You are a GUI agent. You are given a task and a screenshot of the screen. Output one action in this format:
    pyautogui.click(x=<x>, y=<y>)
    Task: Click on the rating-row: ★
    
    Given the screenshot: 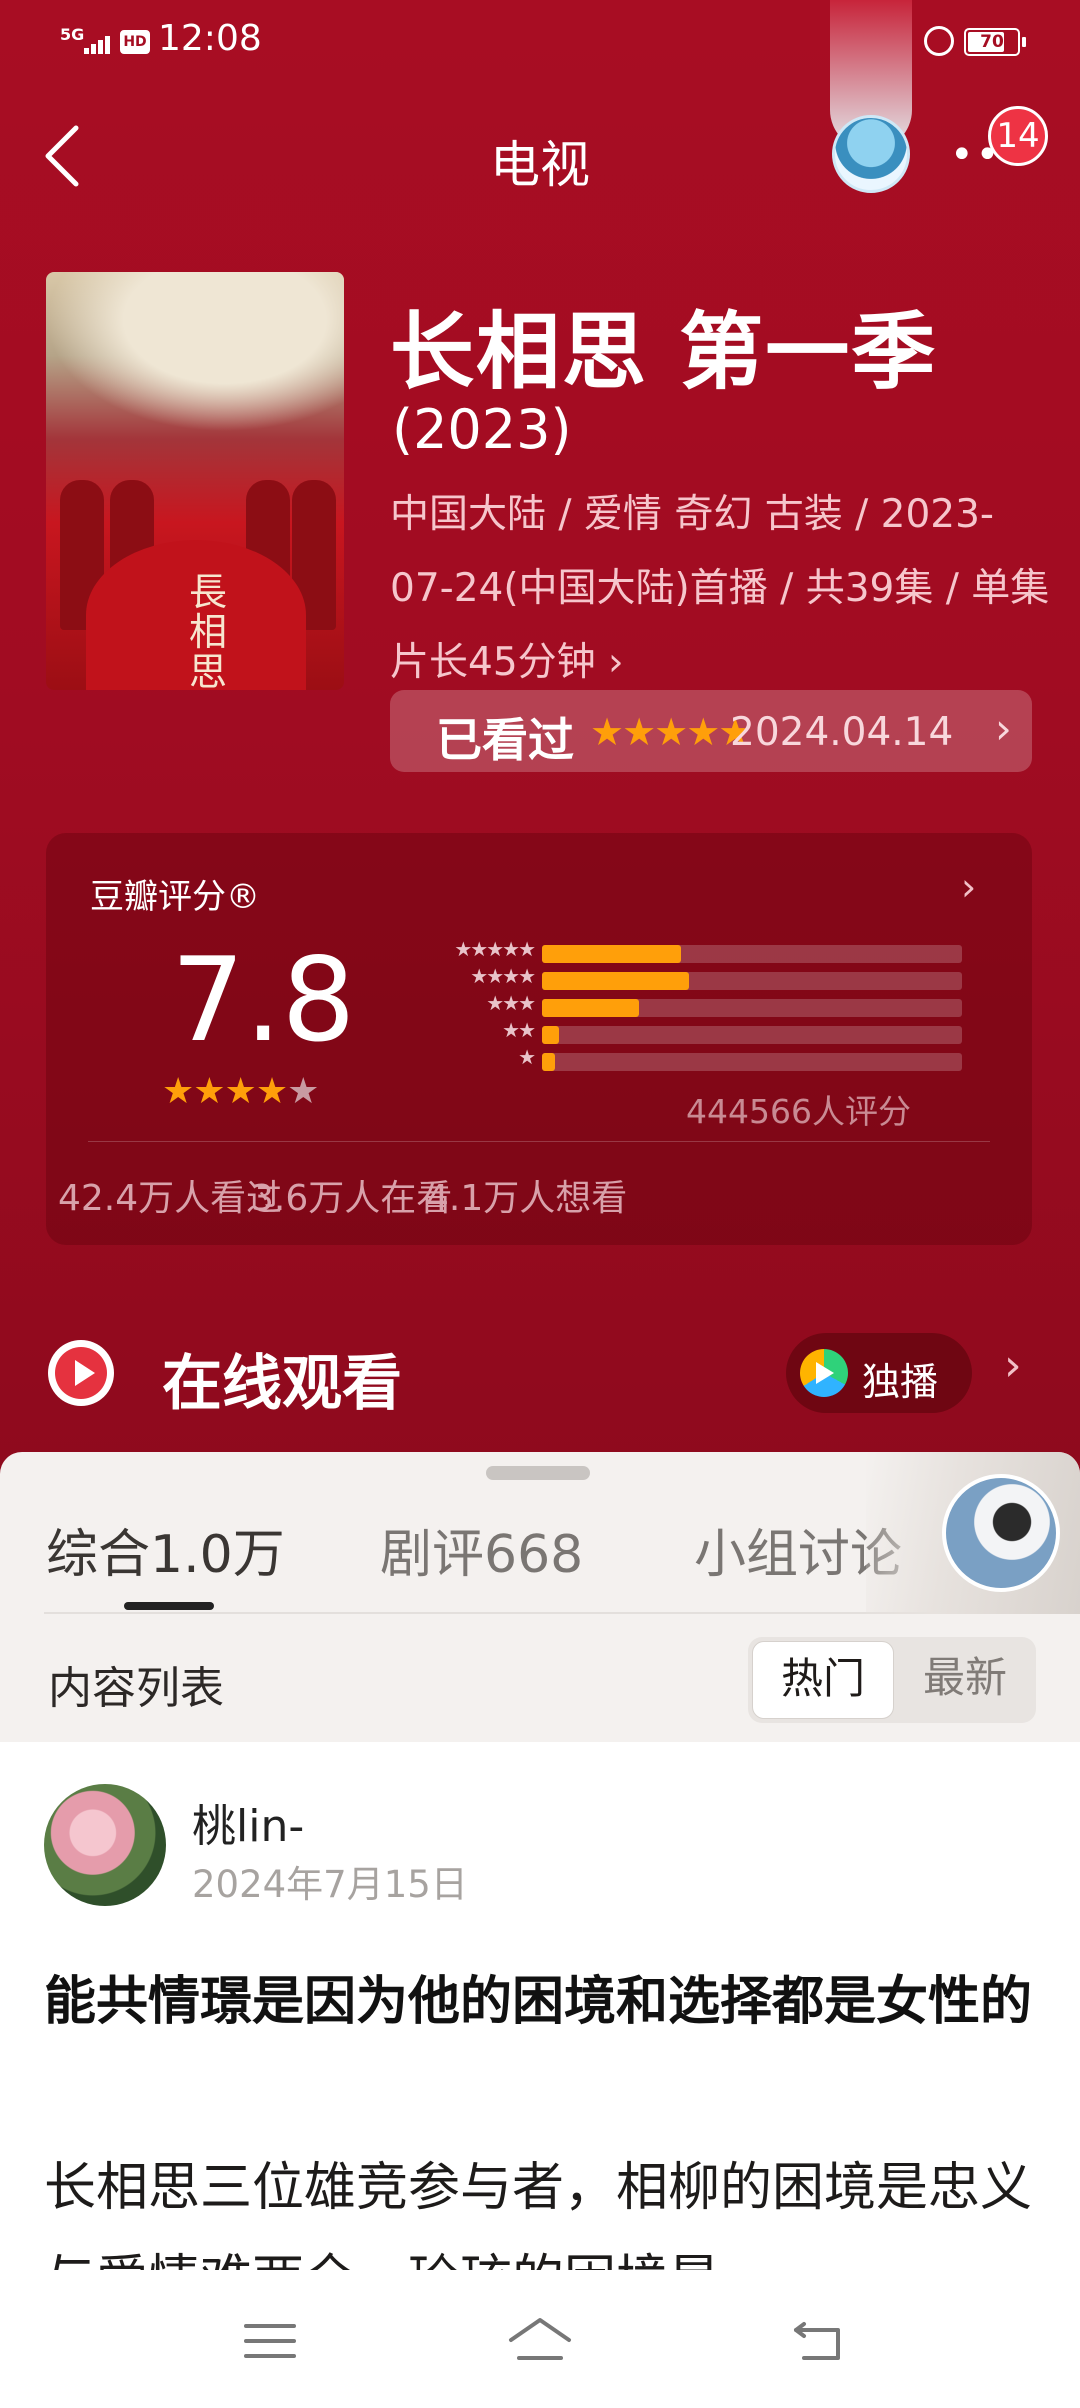 What is the action you would take?
    pyautogui.click(x=676, y=1059)
    